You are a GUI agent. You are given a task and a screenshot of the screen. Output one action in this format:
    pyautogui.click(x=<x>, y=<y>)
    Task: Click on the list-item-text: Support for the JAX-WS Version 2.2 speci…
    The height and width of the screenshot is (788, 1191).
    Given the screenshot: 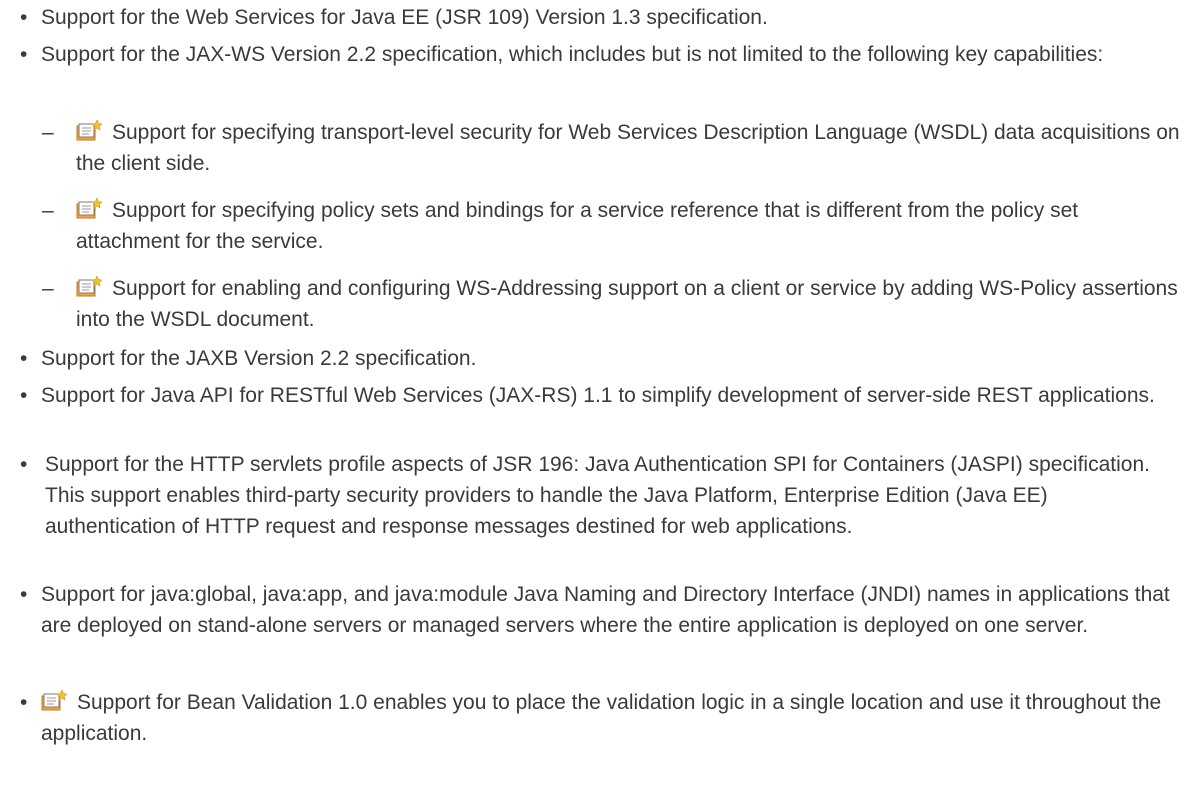 What is the action you would take?
    pyautogui.click(x=572, y=54)
    